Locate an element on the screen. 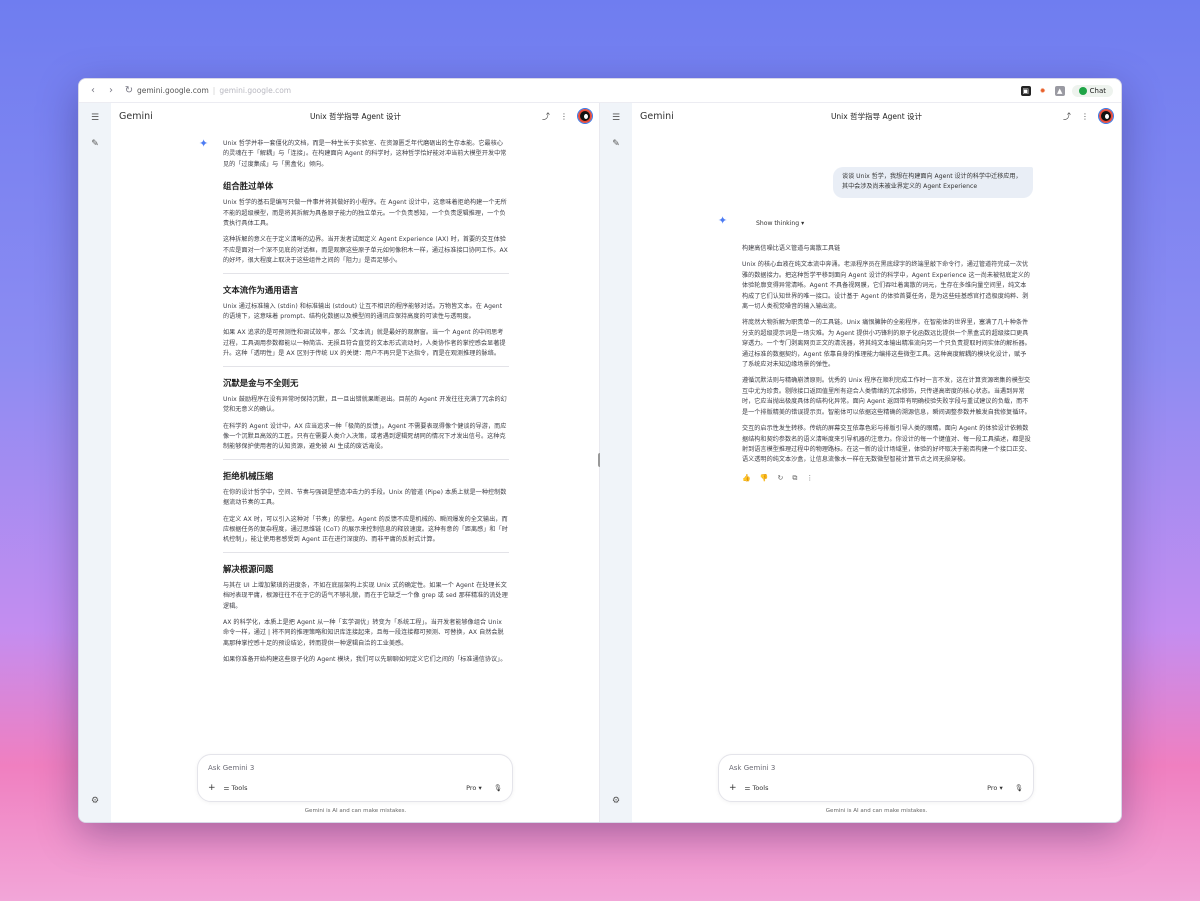 The image size is (1200, 901). chevron-down-icon: ▾ is located at coordinates (803, 223).